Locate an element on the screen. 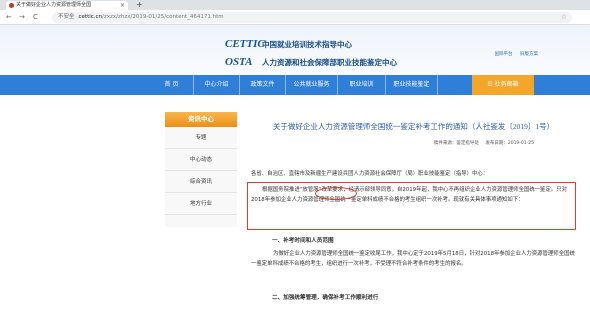 This screenshot has height=314, width=590. tab-close-icon: × is located at coordinates (122, 5).